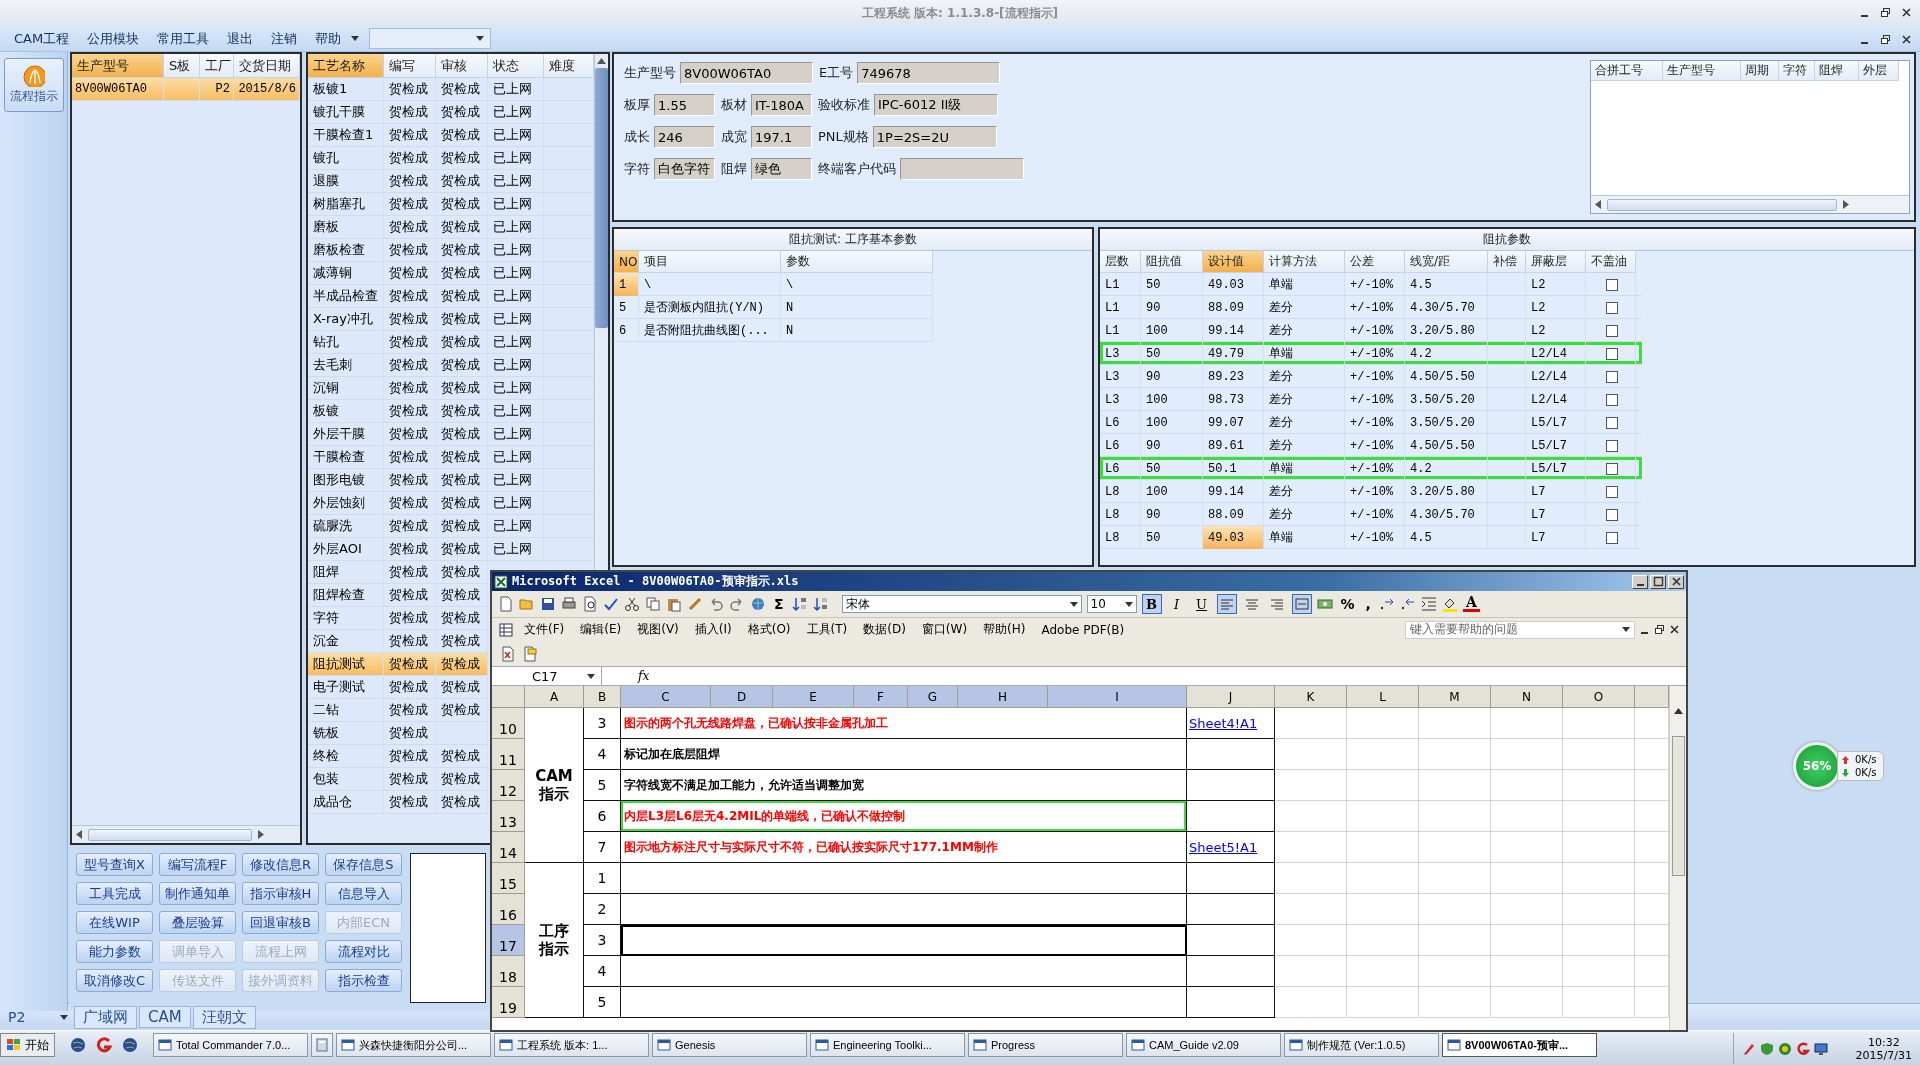  I want to click on brush-icon, so click(695, 604).